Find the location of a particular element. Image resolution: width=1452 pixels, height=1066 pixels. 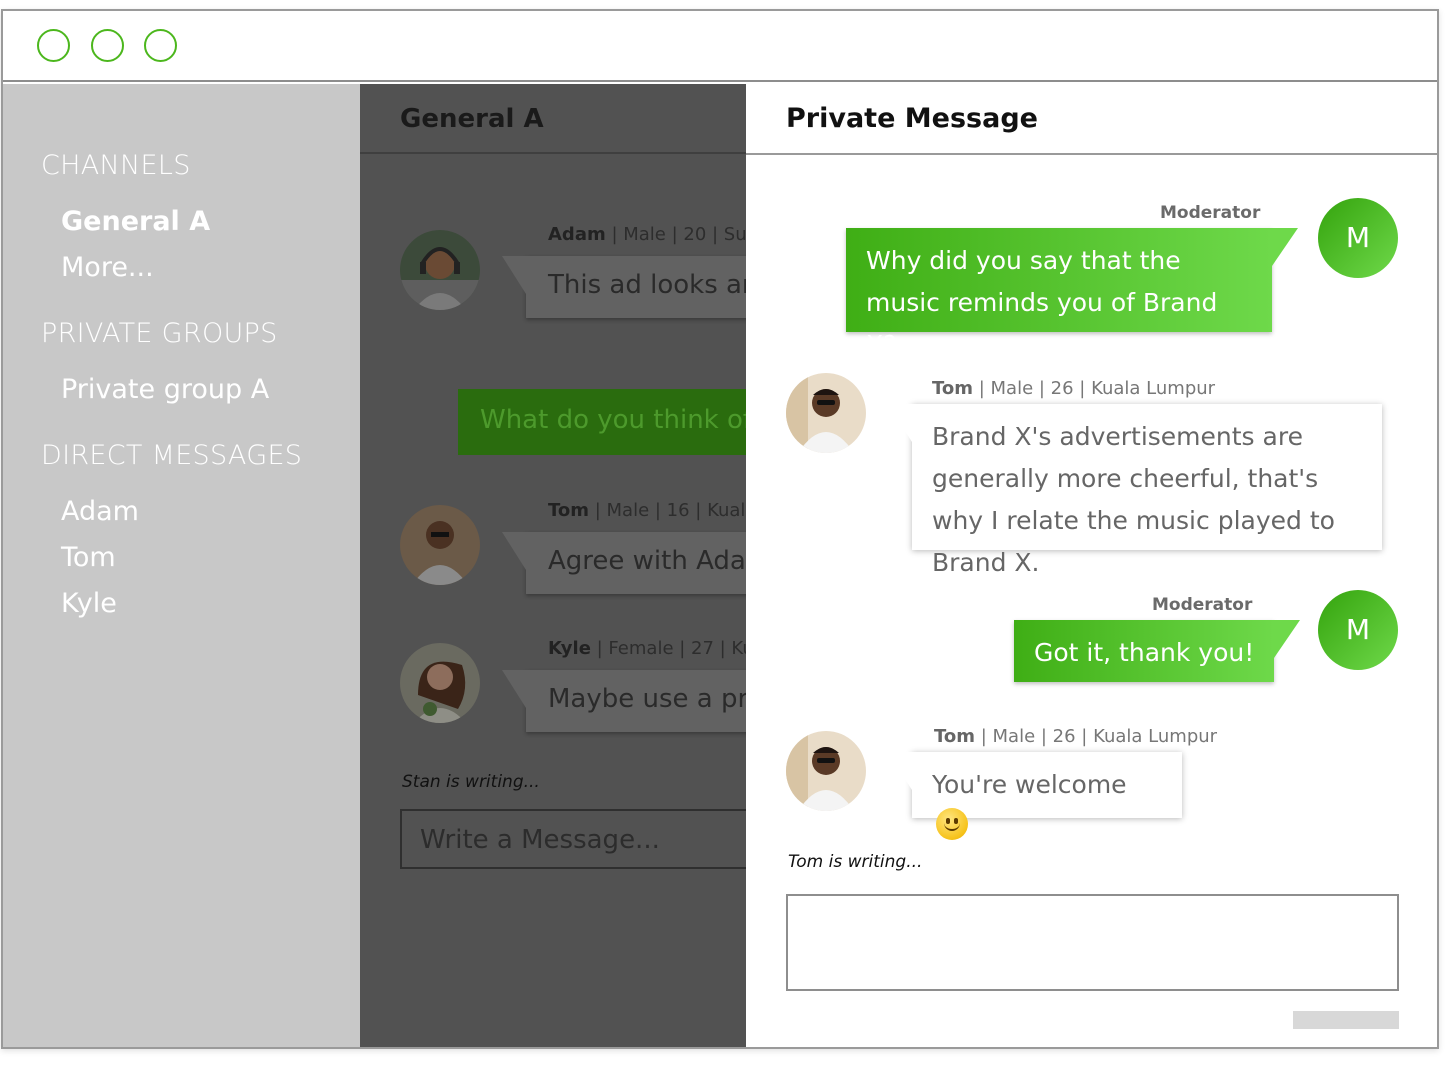

moderator-message-bubble: What do you think of th is located at coordinates (602, 422).